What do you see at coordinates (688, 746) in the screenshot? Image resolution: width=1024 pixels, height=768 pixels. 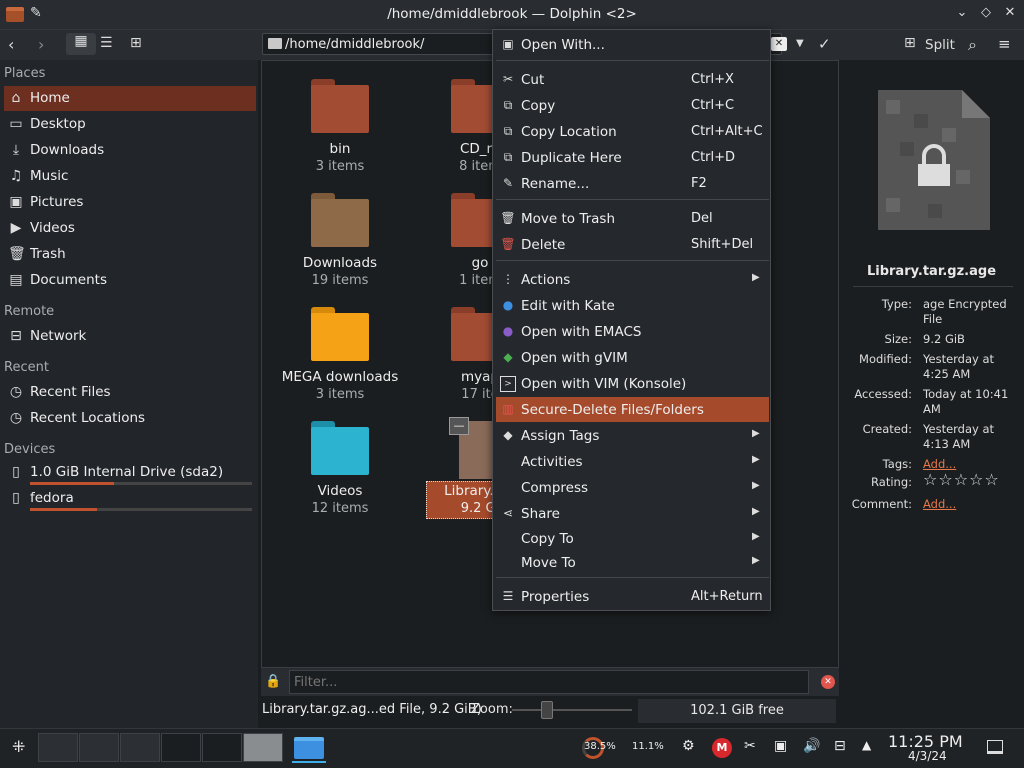 I see `kde-connect-icon: ⚙` at bounding box center [688, 746].